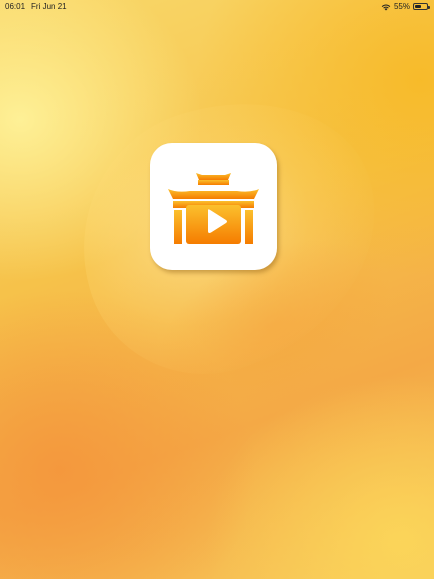 The height and width of the screenshot is (579, 434). I want to click on status-bar: 06:01 Fri Jun 21 55%, so click(217, 7).